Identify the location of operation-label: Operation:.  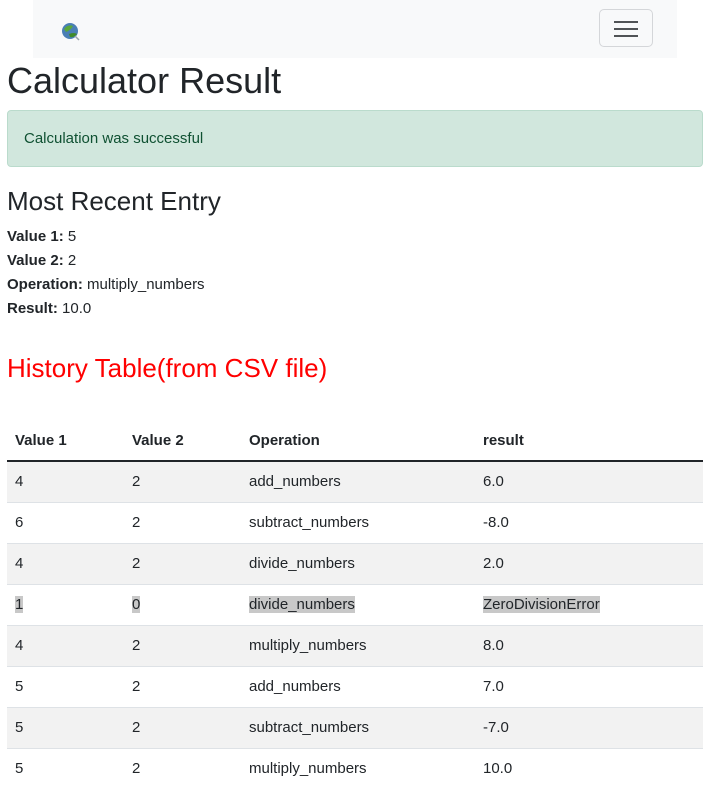
(45, 284).